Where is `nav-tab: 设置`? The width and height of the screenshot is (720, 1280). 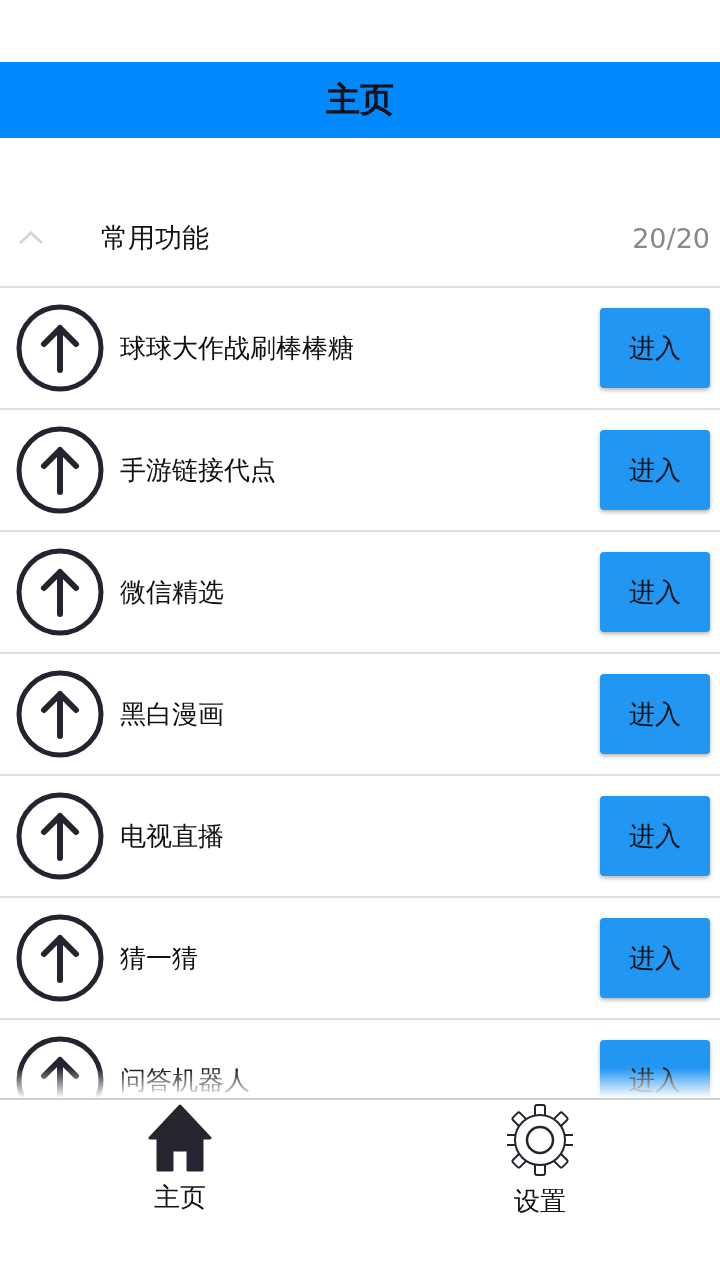
nav-tab: 设置 is located at coordinates (540, 1159).